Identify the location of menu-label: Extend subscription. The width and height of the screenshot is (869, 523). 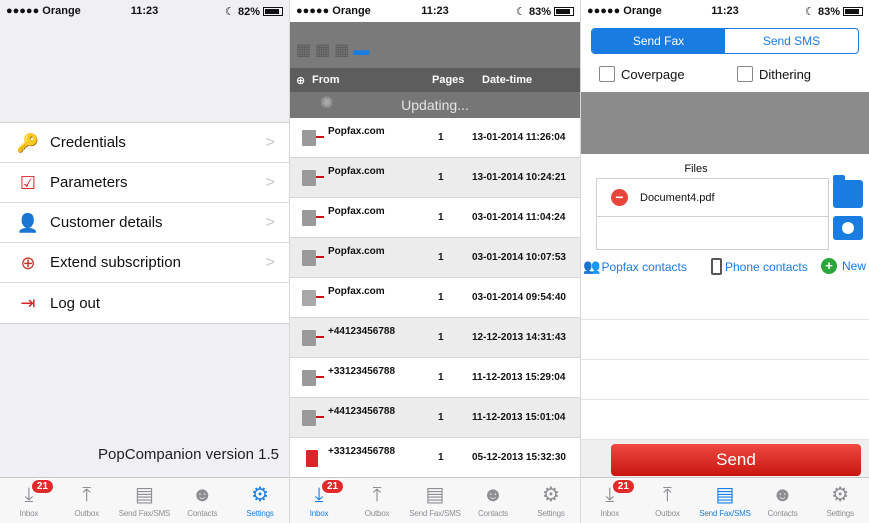
(115, 262).